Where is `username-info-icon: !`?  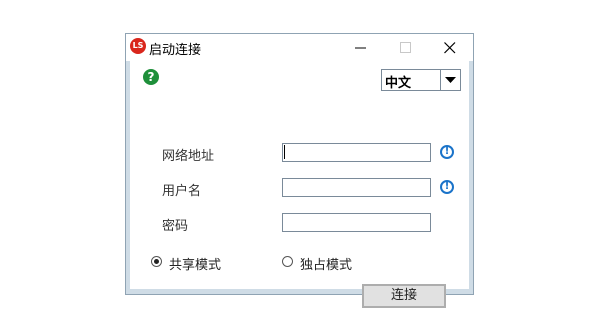
username-info-icon: ! is located at coordinates (447, 187).